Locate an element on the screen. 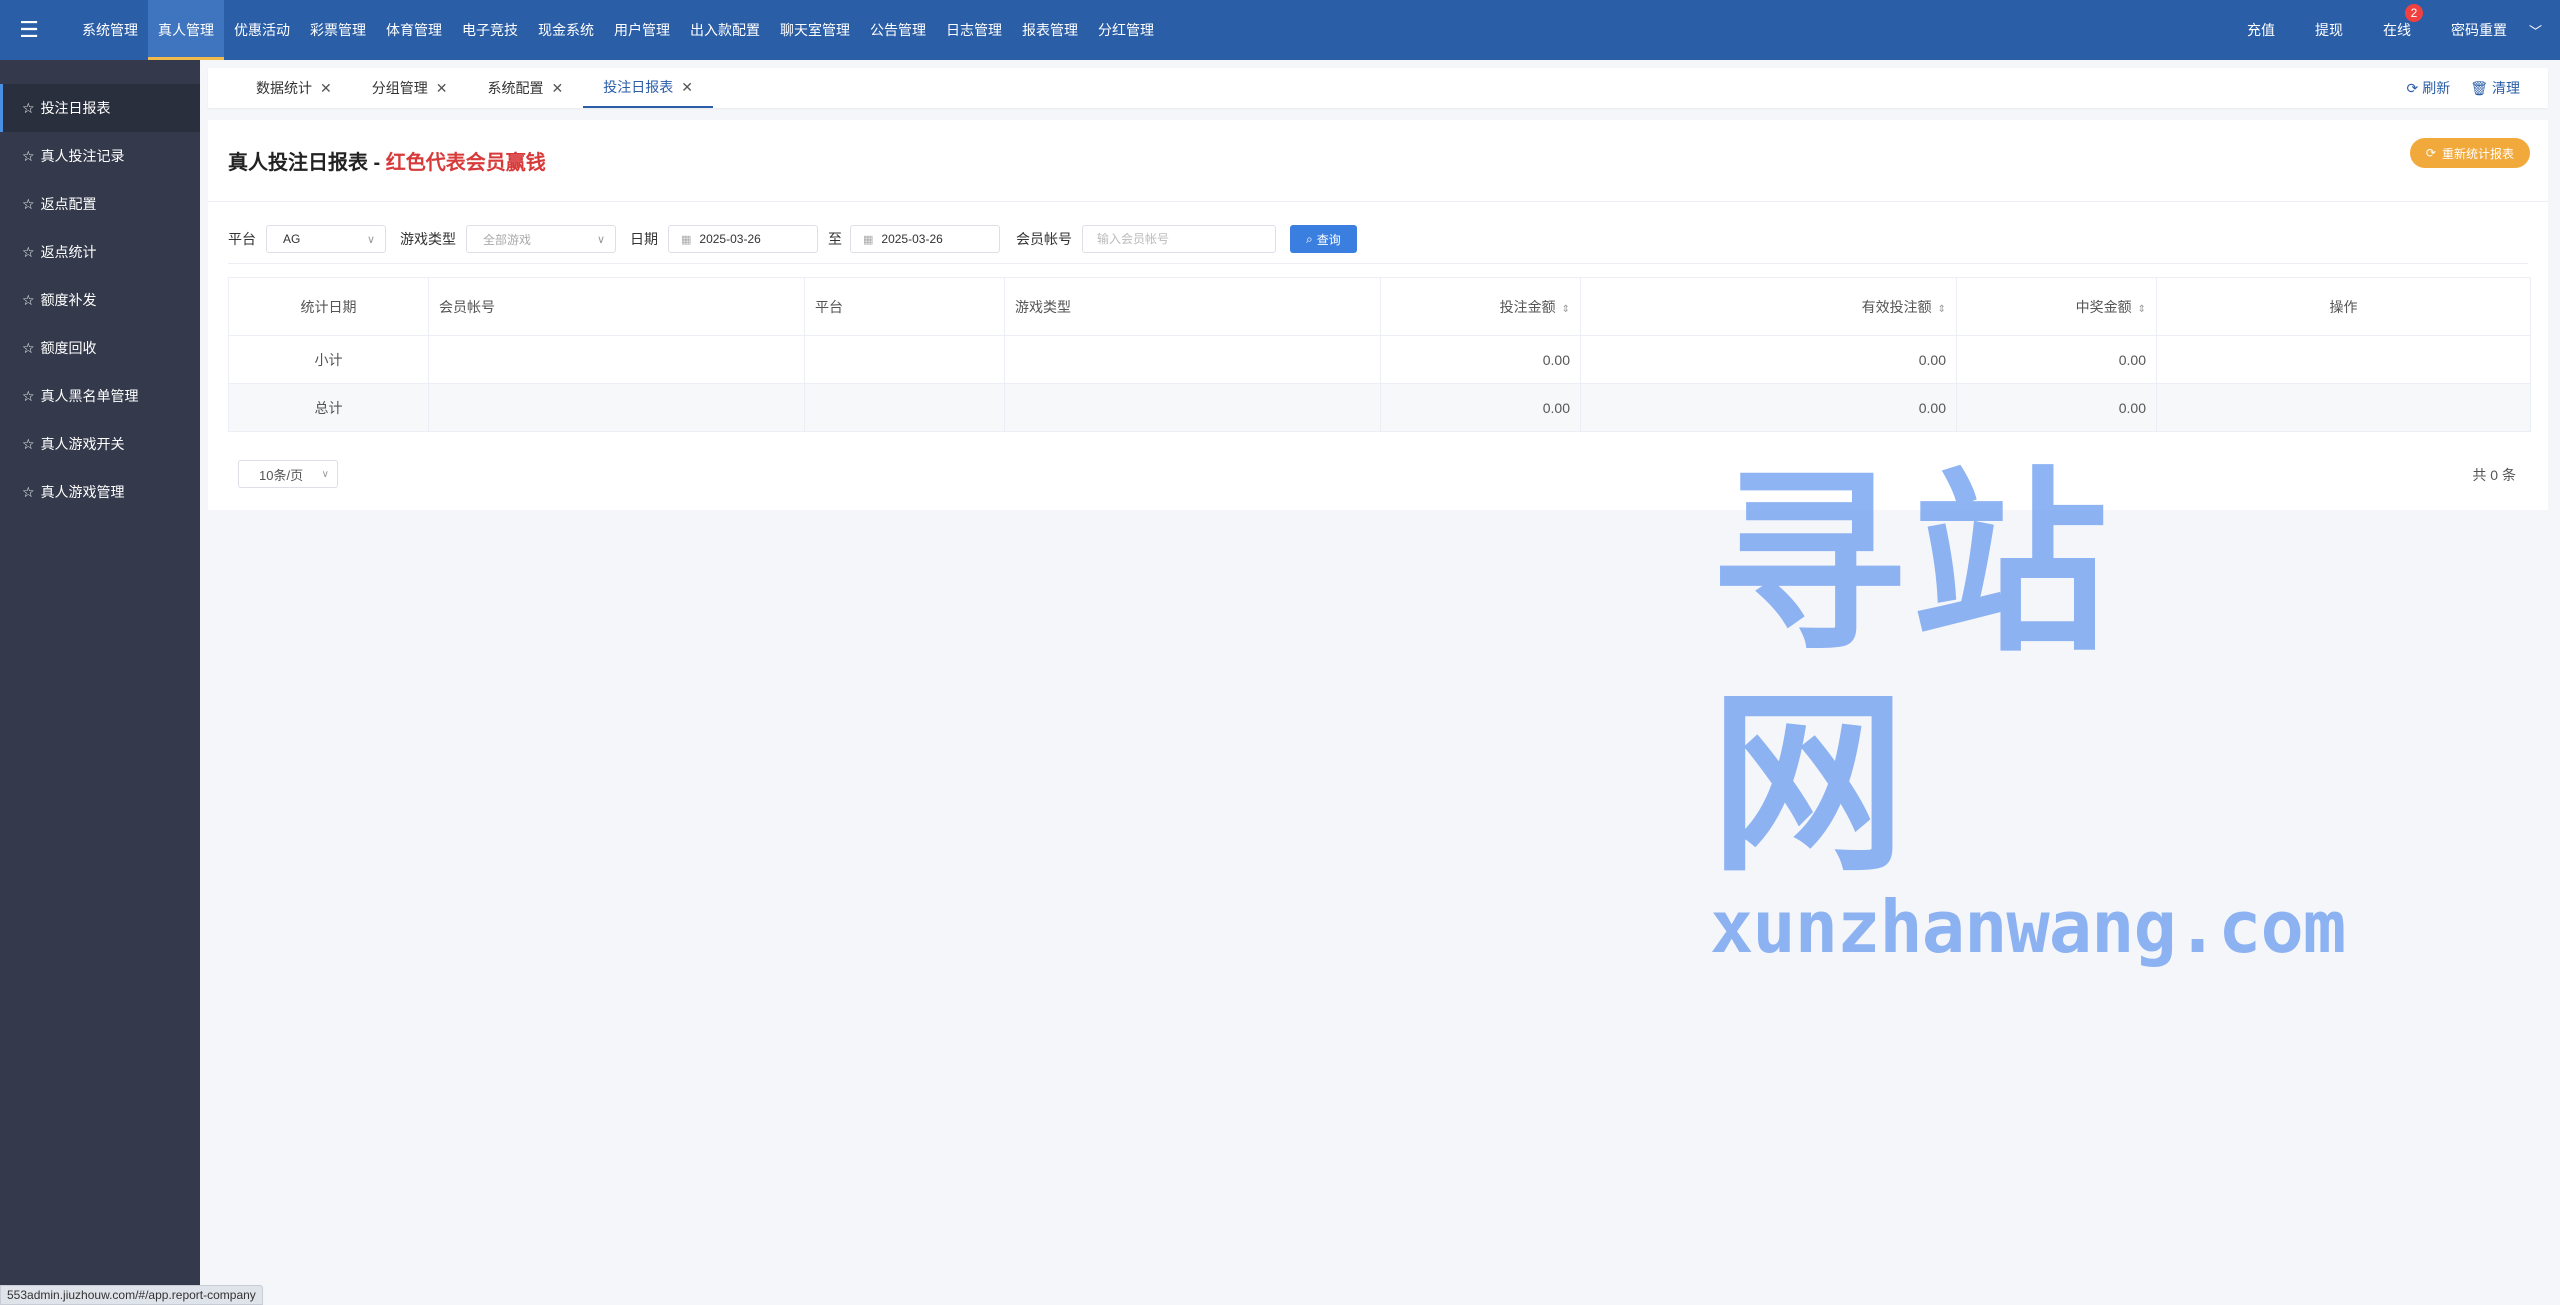 Image resolution: width=2560 pixels, height=1305 pixels. platform-label: 平台 is located at coordinates (242, 239).